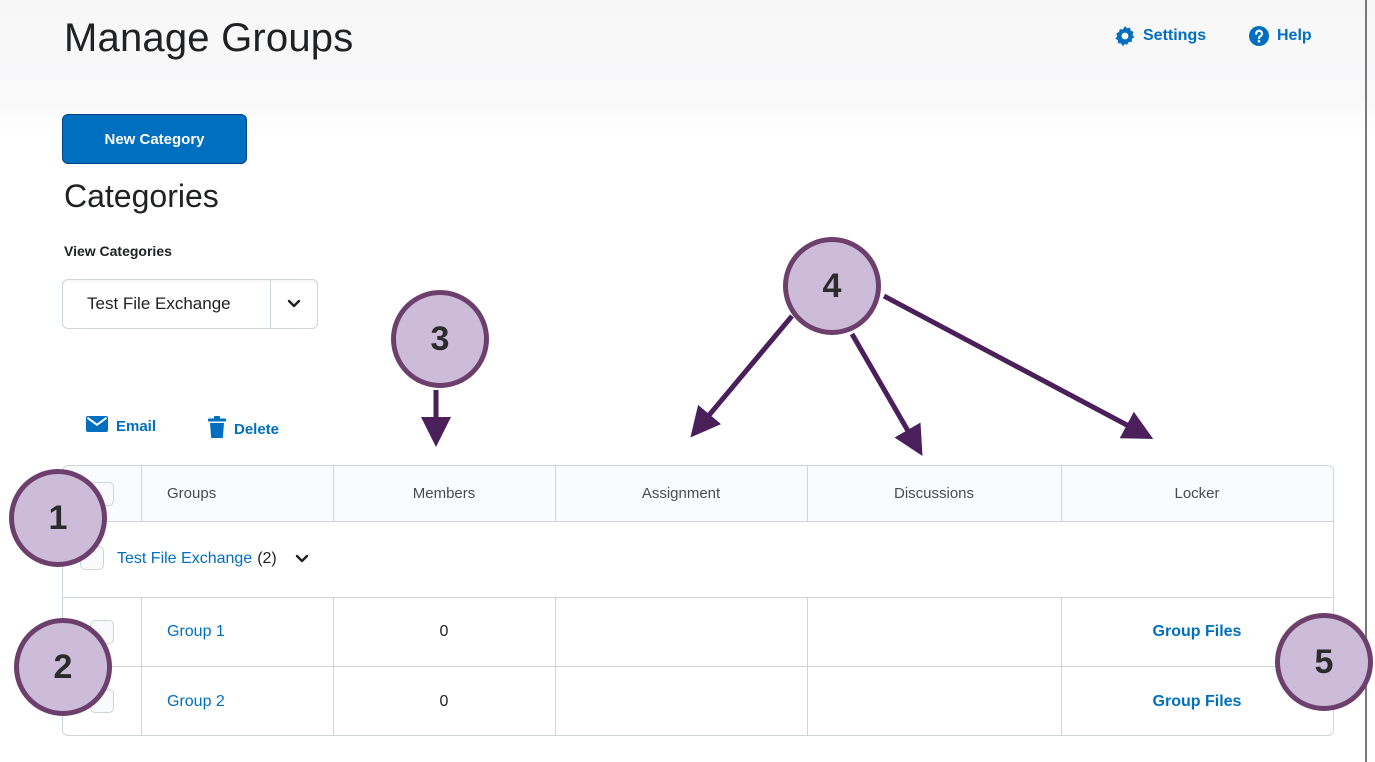  I want to click on settings-link: Settings, so click(1160, 36).